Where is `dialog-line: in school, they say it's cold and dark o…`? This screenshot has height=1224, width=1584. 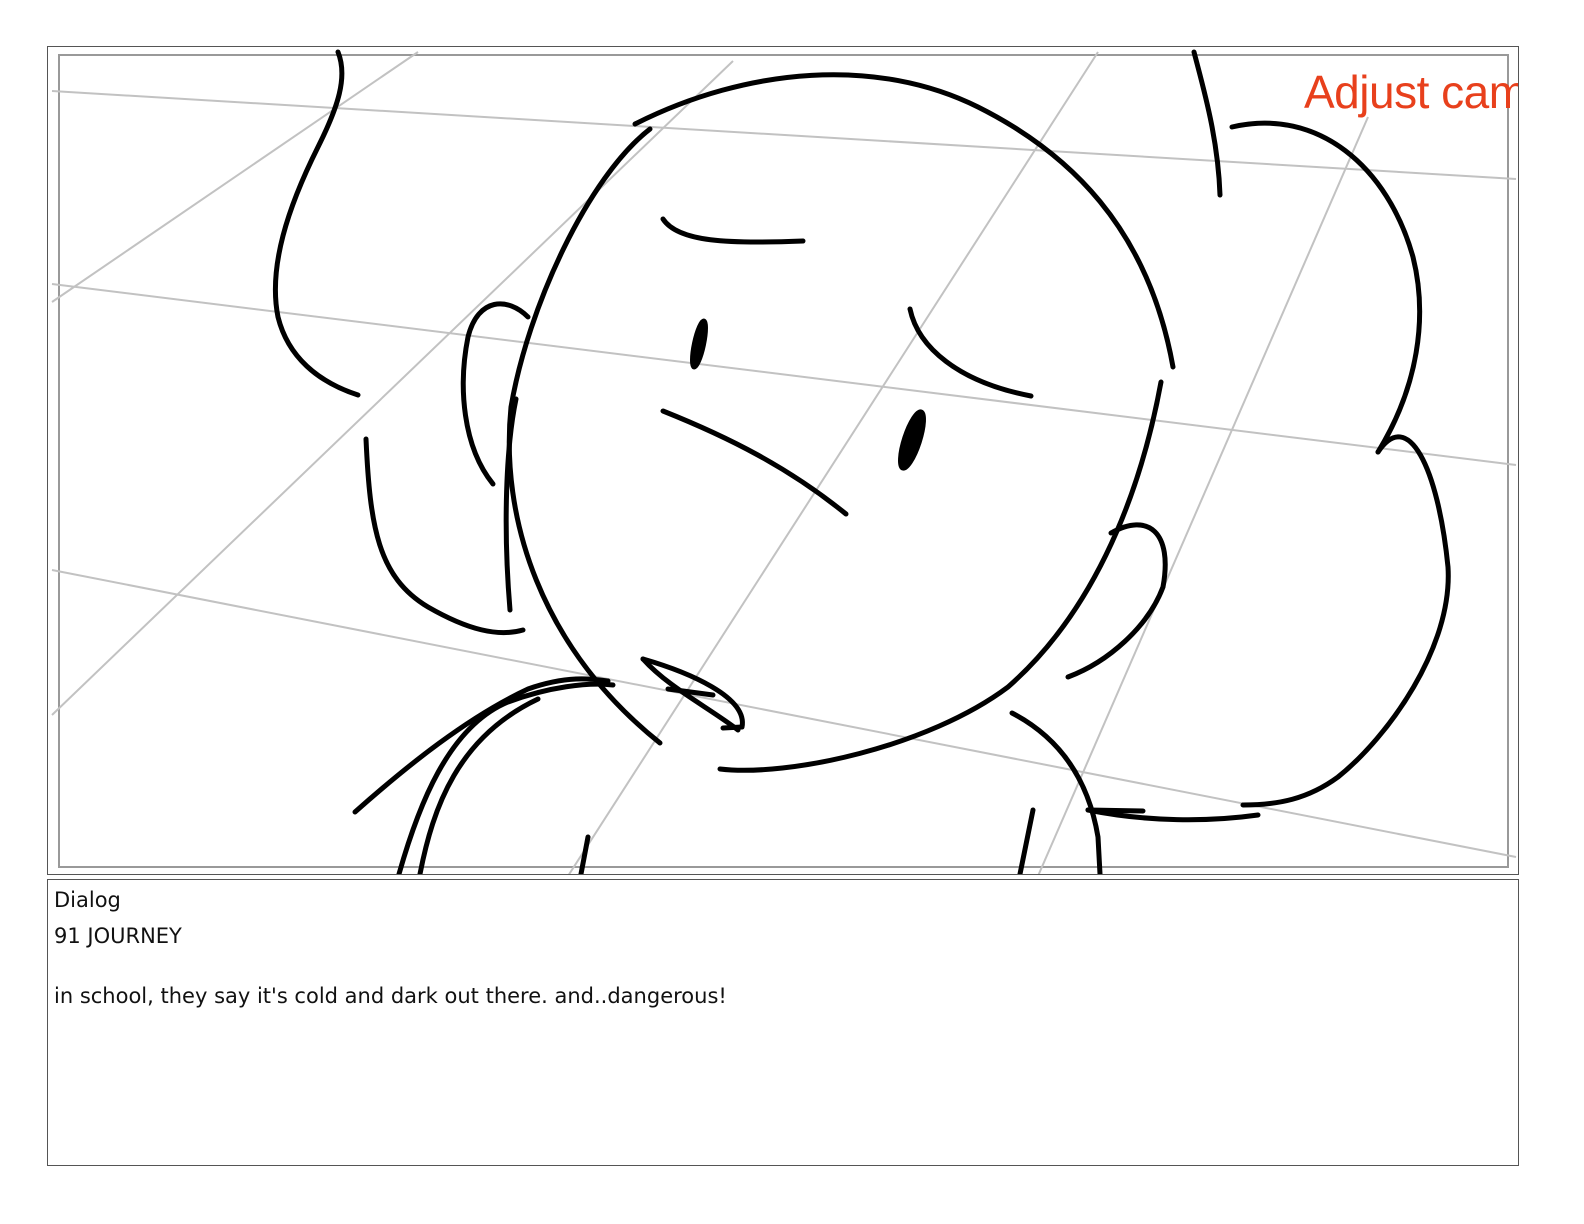 dialog-line: in school, they say it's cold and dark o… is located at coordinates (390, 996).